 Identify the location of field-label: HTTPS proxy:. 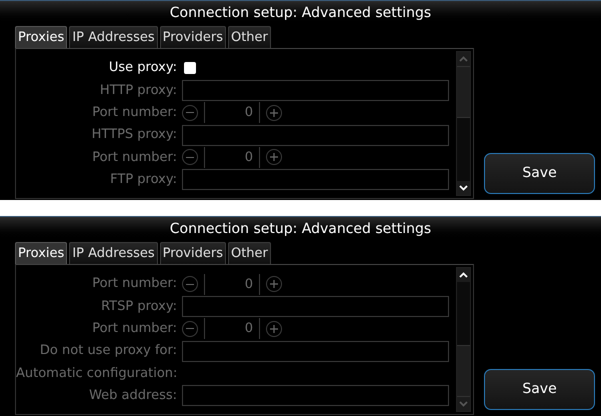
(134, 135).